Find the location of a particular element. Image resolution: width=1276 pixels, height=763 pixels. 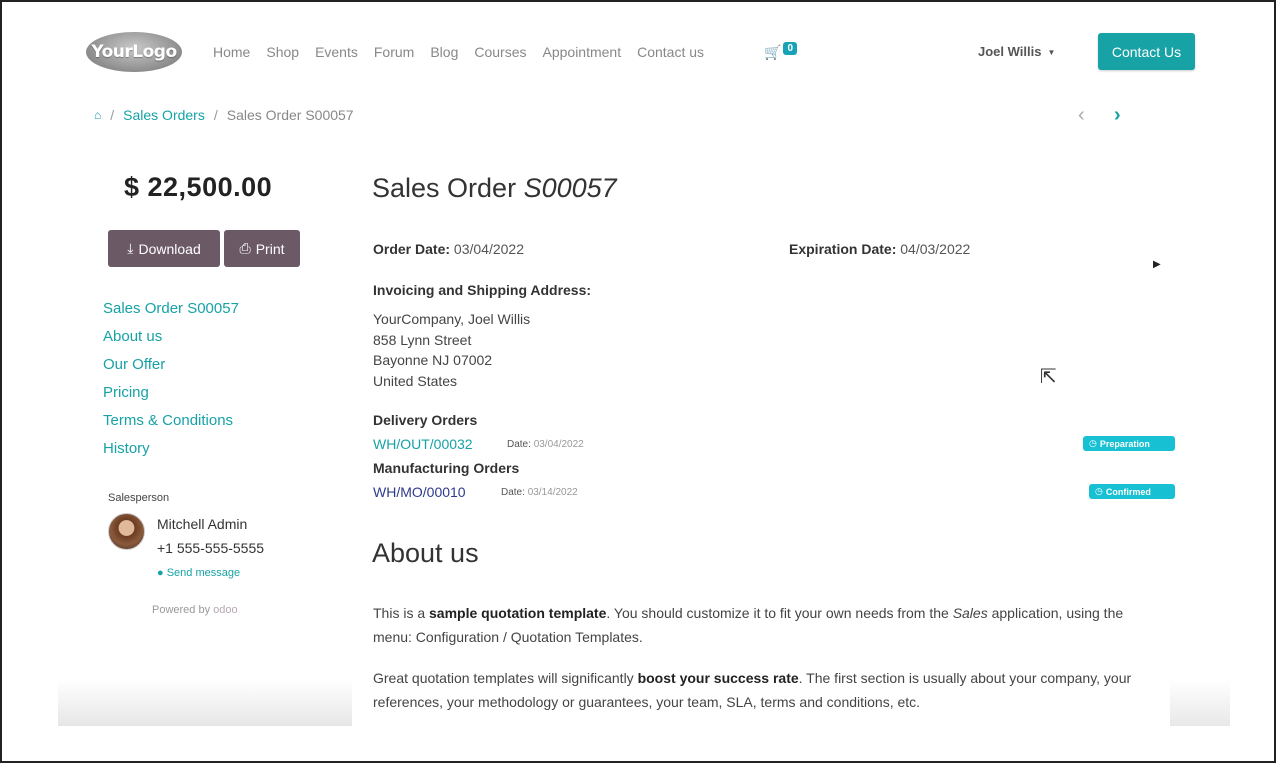

salesperson-phone: +1 555-555-5555 is located at coordinates (211, 548).